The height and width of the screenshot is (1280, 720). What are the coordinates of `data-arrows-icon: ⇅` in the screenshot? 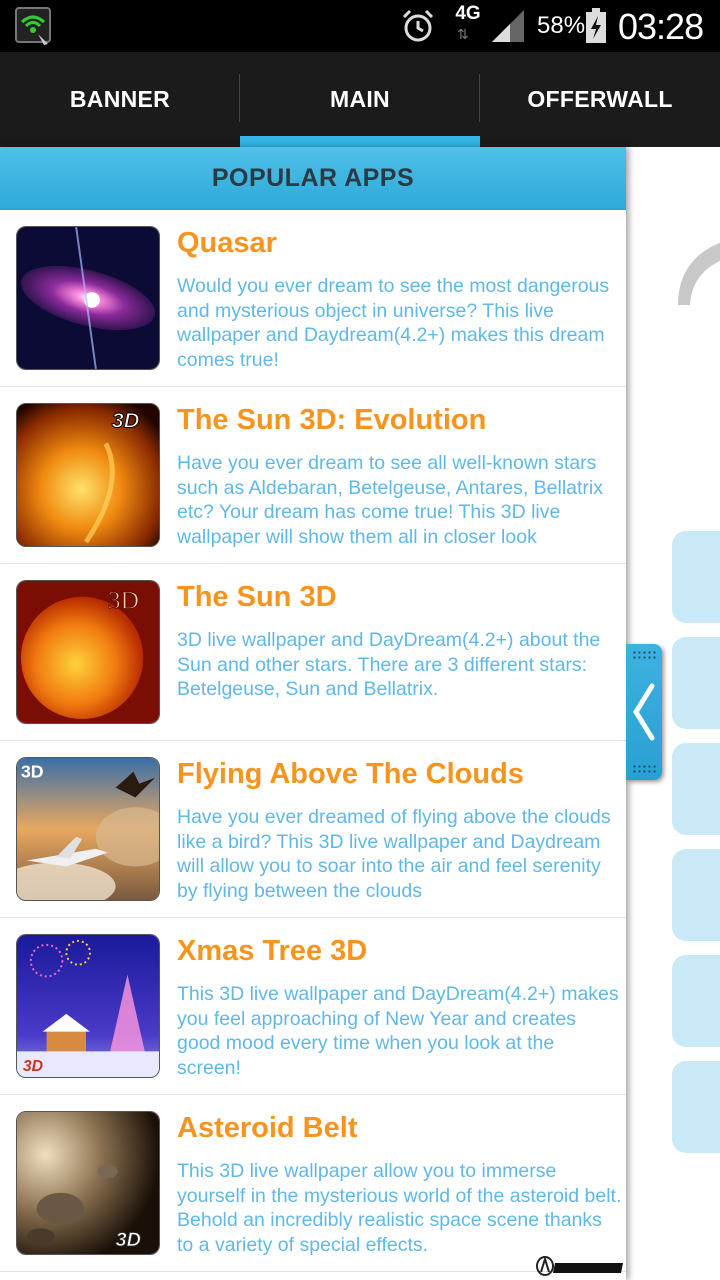 It's located at (463, 34).